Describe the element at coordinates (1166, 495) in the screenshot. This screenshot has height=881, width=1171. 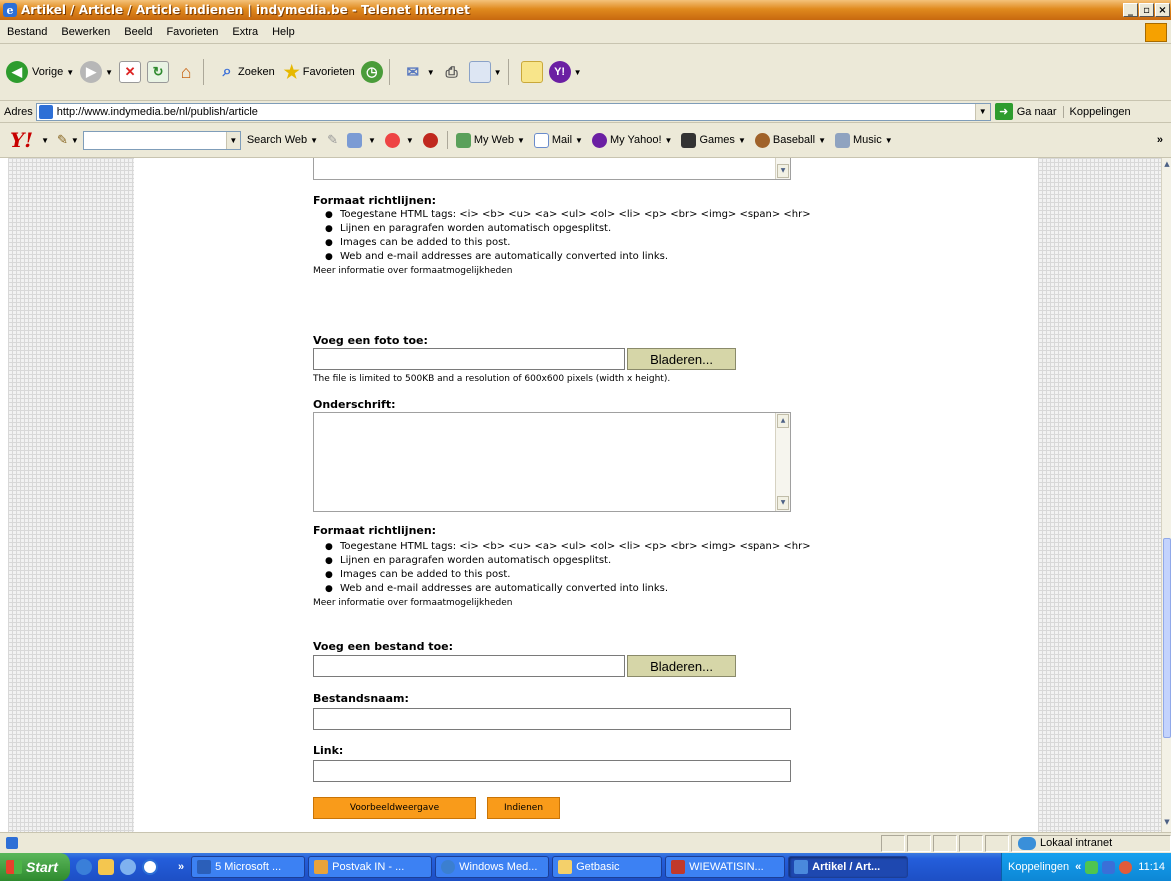
I see `page-scrollbar: ▲ ▼` at that location.